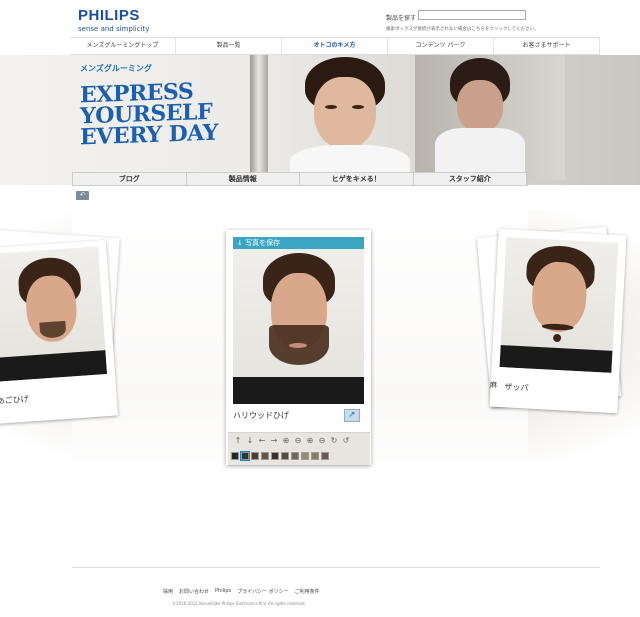 This screenshot has height=617, width=640. Describe the element at coordinates (336, 567) in the screenshot. I see `footer-divider` at that location.